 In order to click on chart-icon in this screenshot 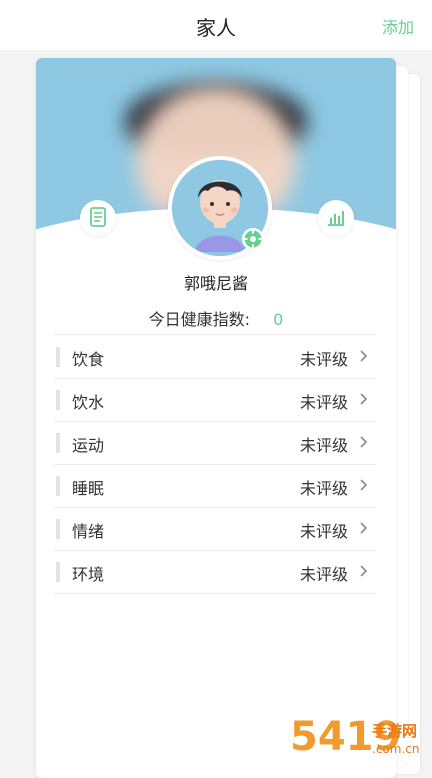, I will do `click(336, 218)`.